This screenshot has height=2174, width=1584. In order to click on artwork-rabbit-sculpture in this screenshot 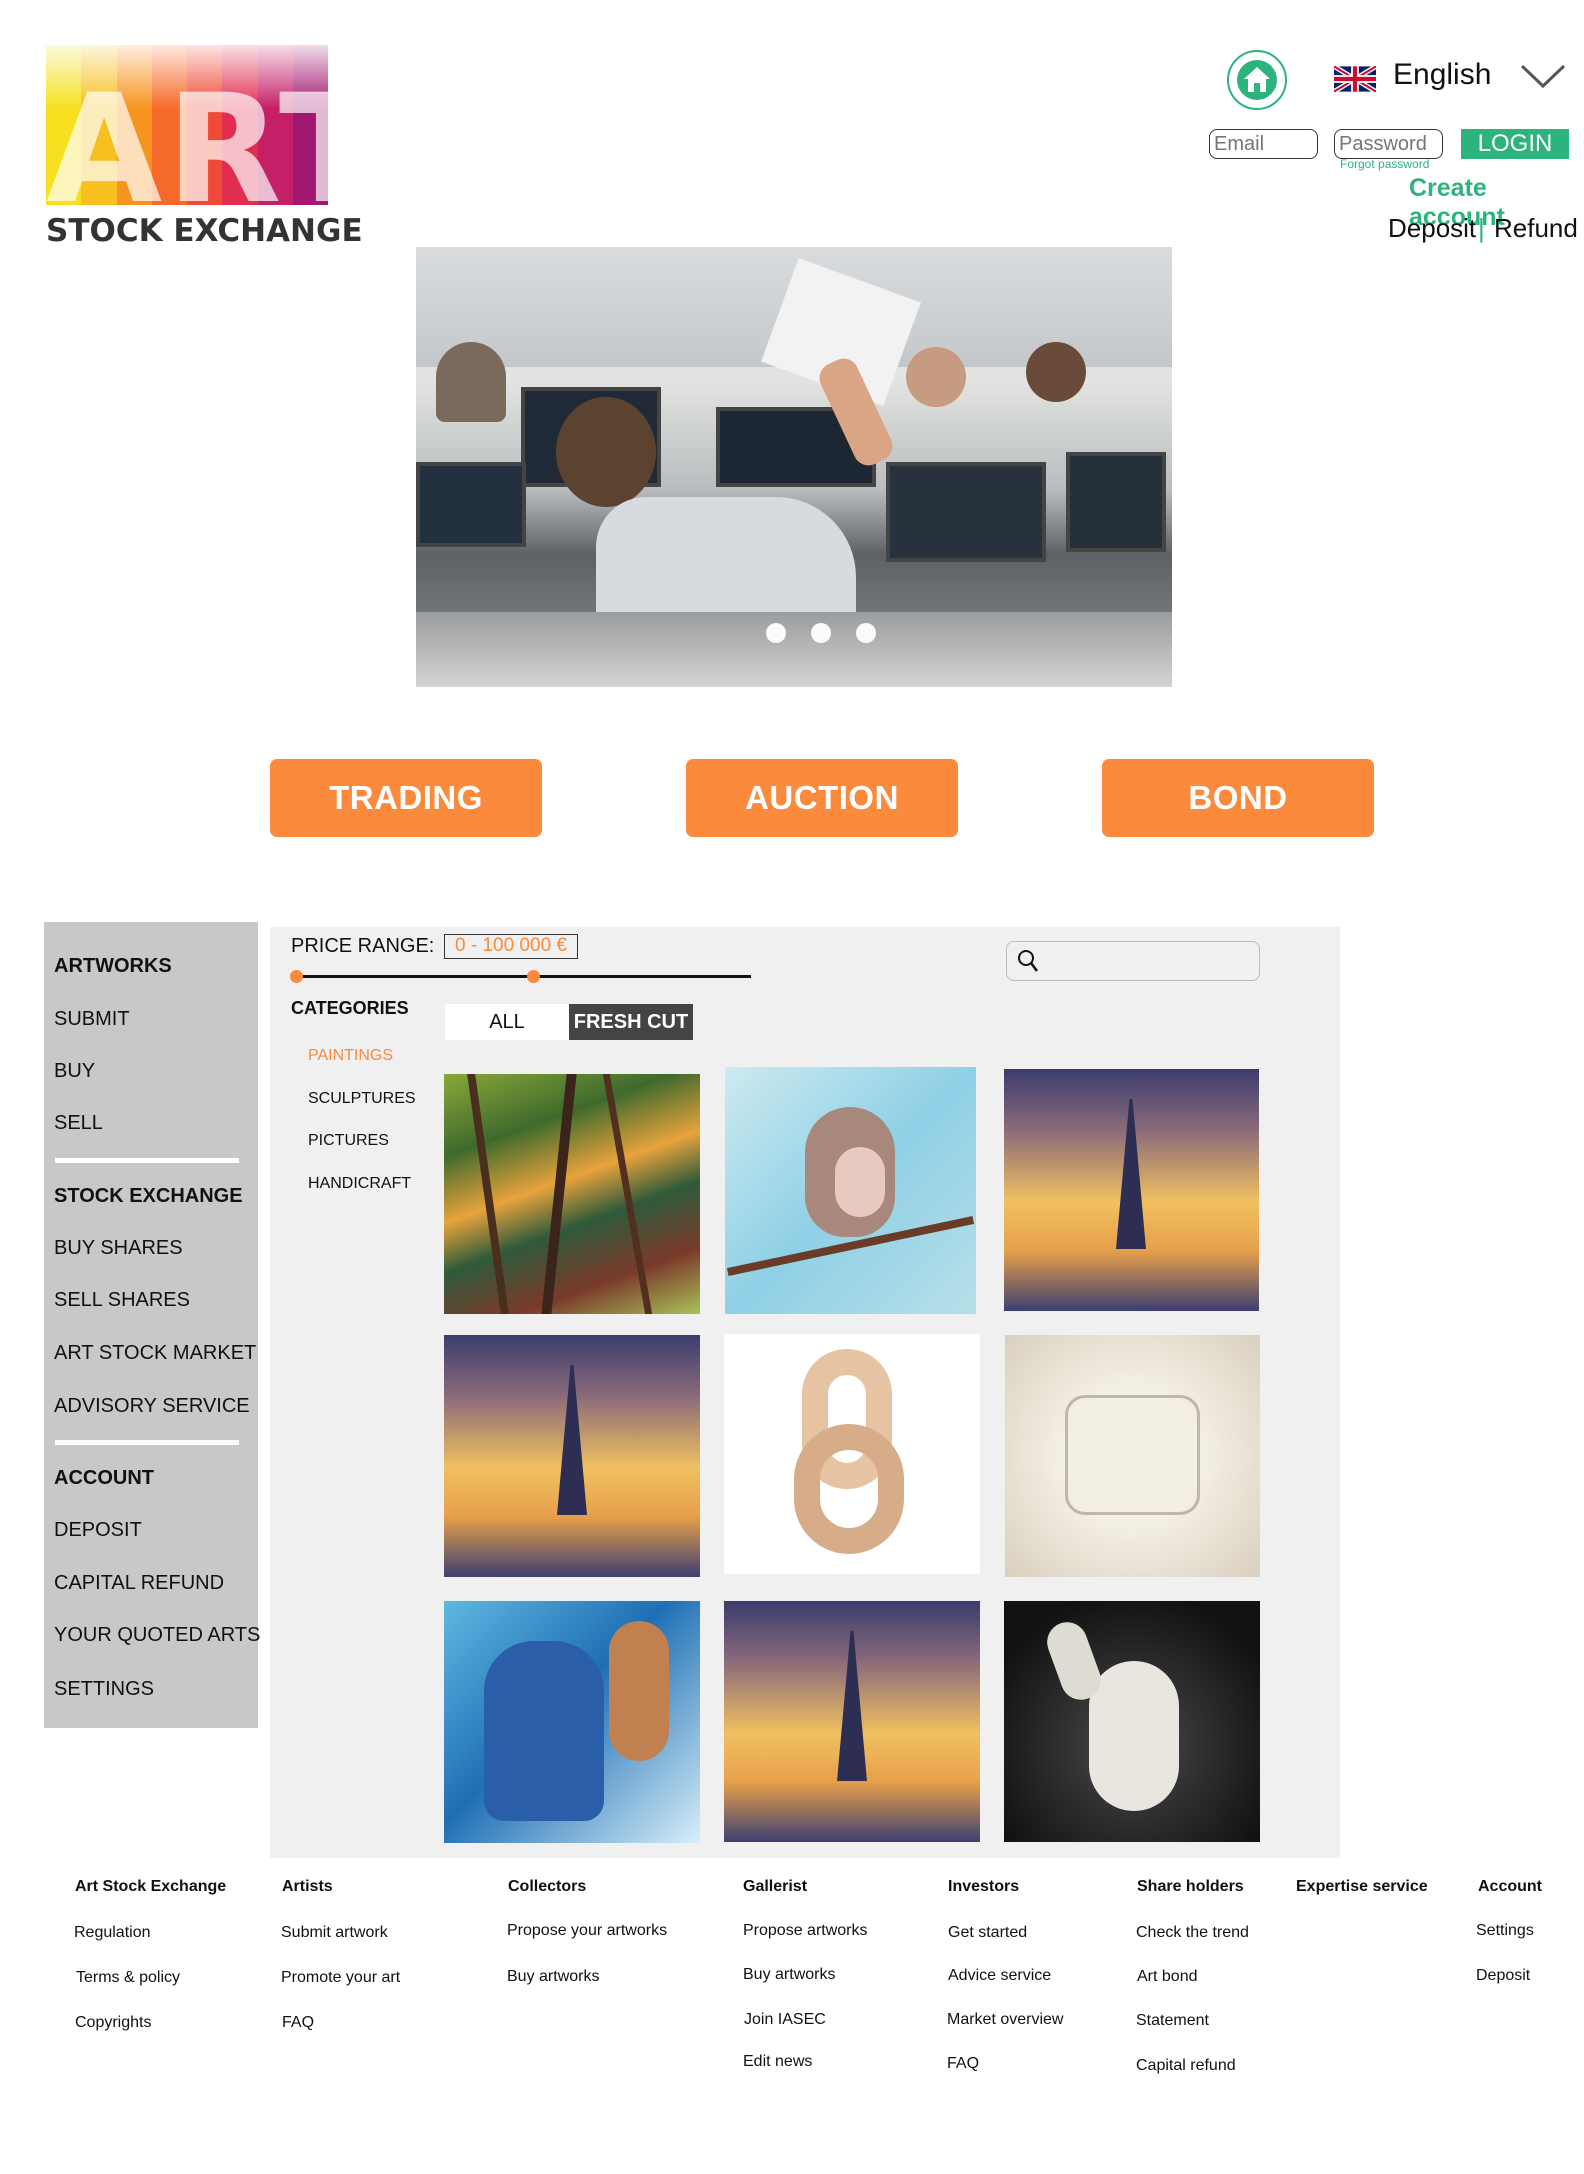, I will do `click(1132, 1721)`.